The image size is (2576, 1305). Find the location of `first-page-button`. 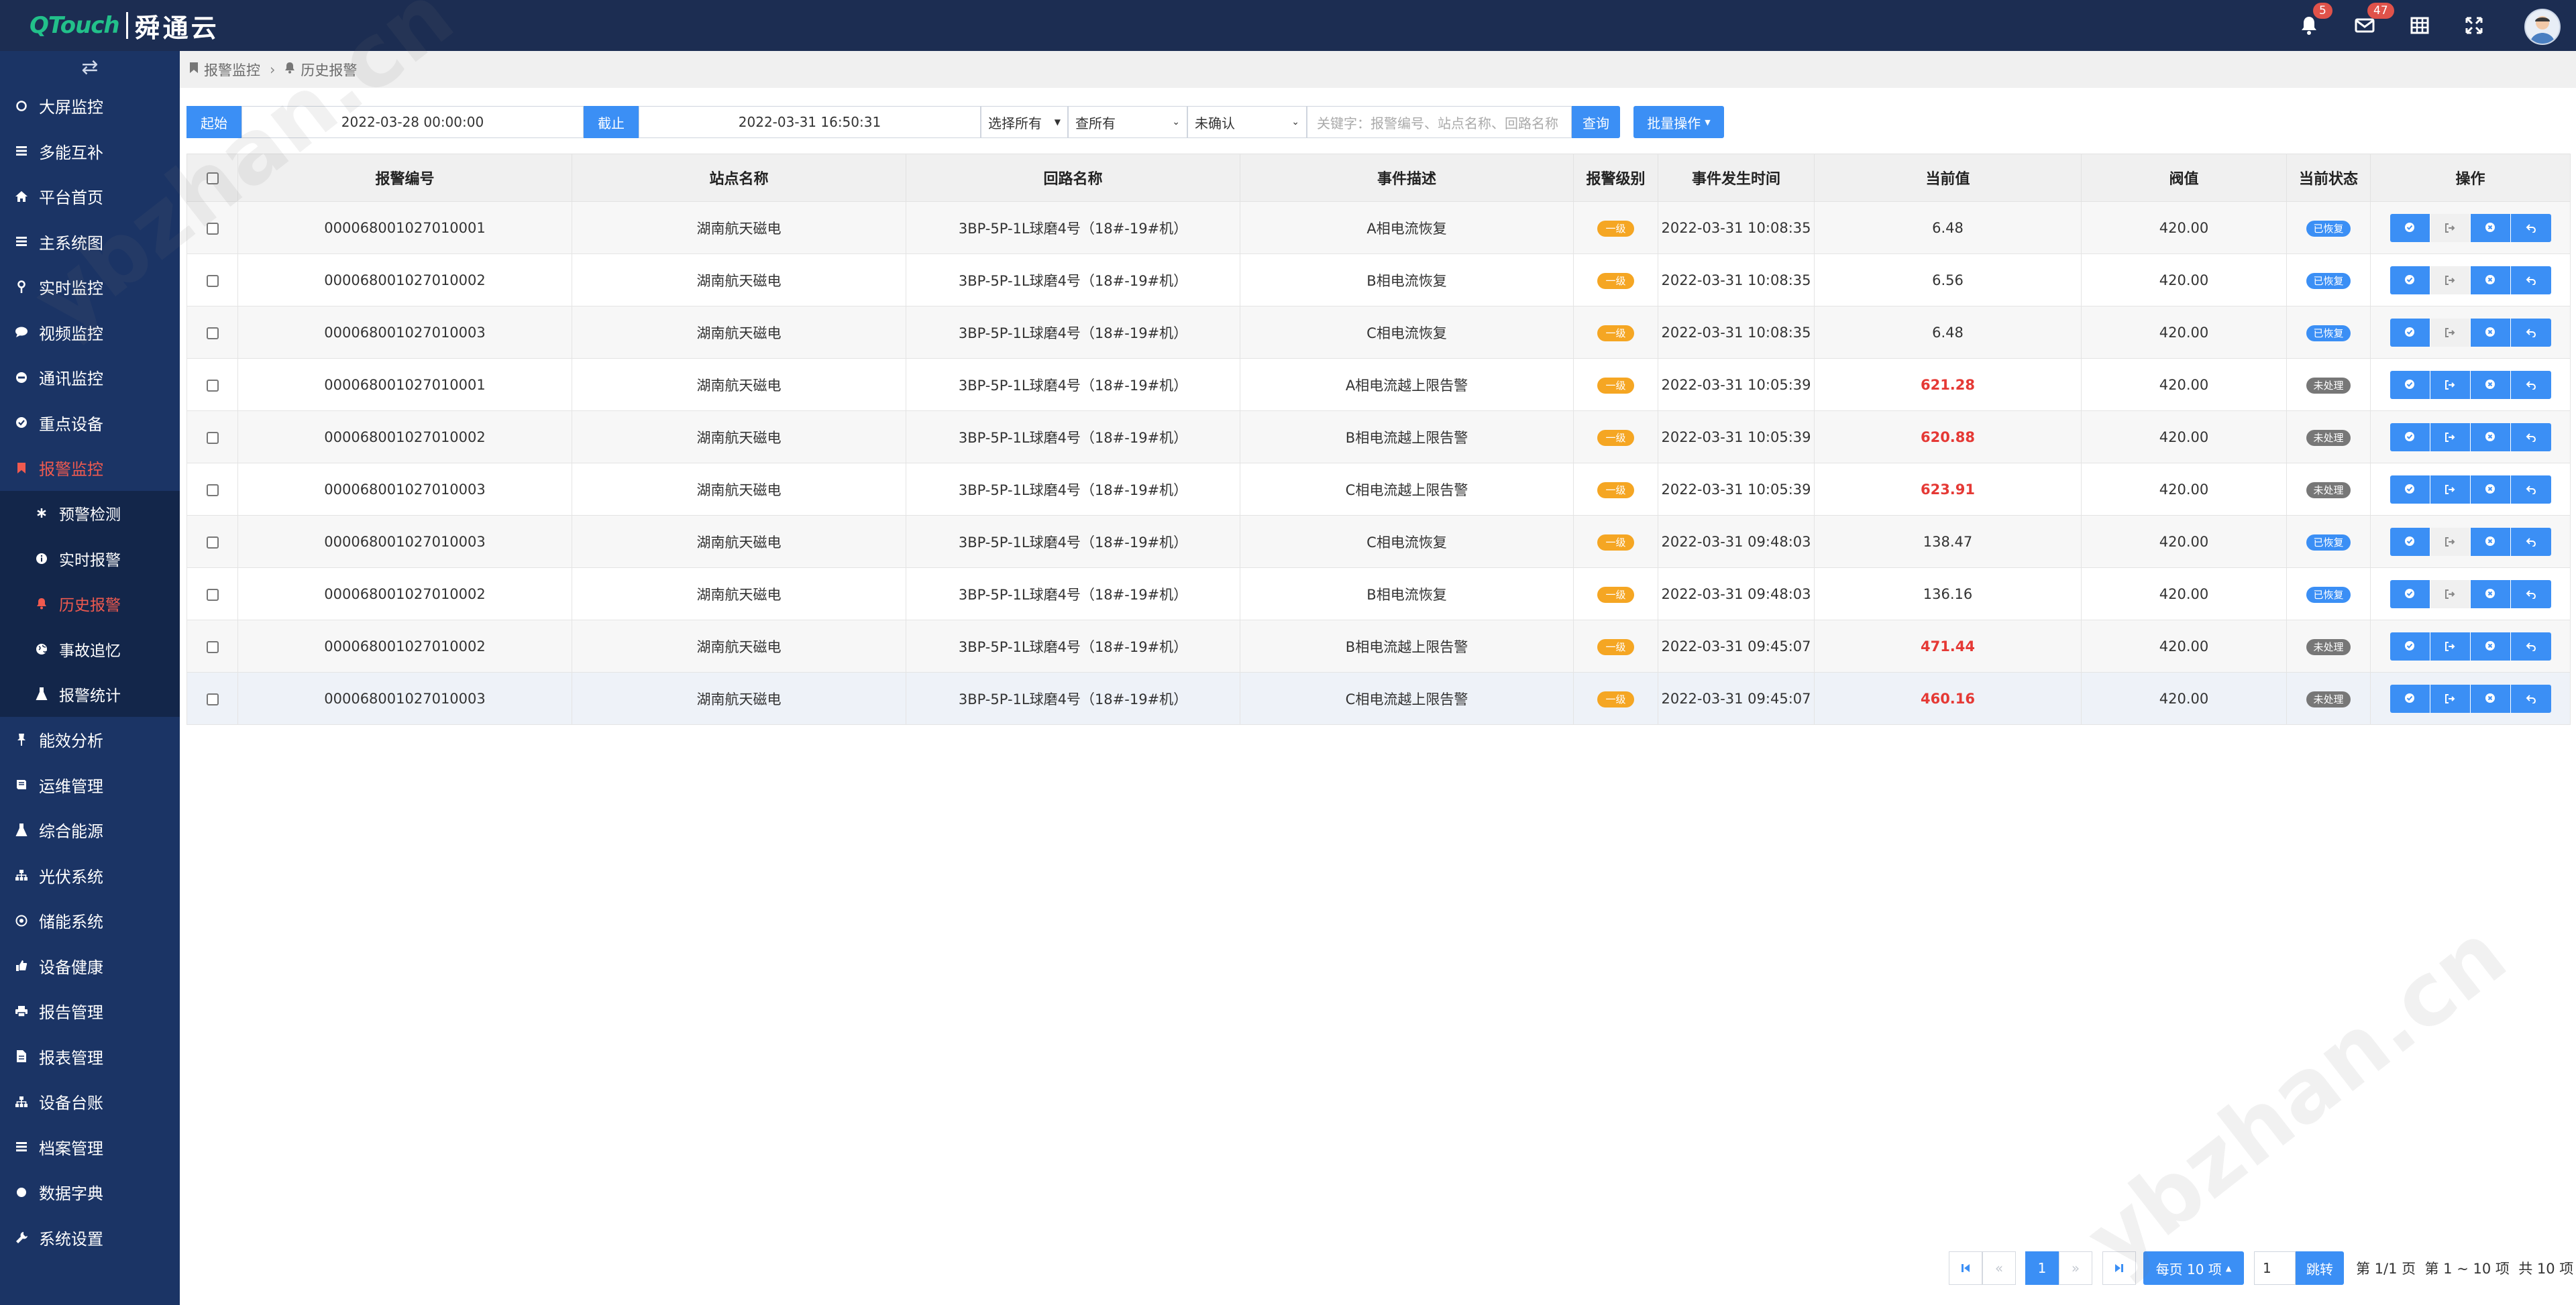

first-page-button is located at coordinates (1965, 1268).